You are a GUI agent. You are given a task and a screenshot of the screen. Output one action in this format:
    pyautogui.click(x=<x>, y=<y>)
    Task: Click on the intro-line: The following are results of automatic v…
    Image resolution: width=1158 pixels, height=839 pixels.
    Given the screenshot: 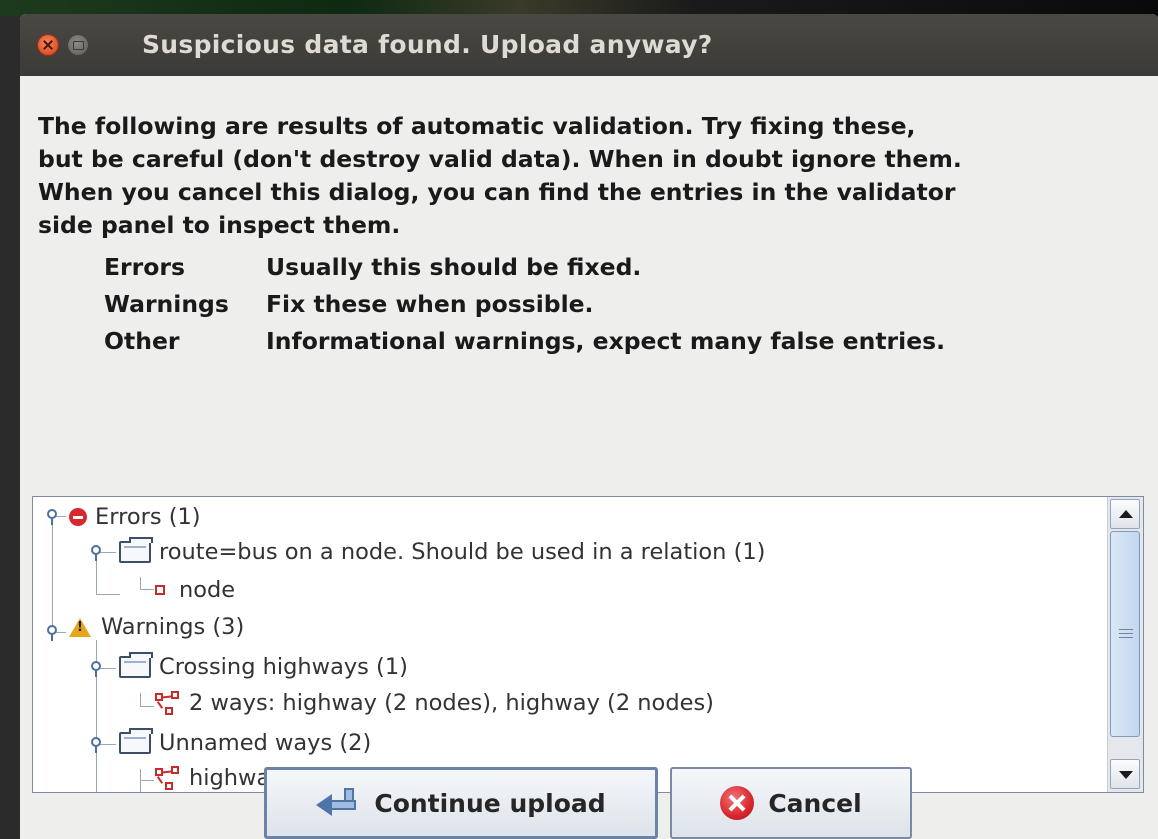 What is the action you would take?
    pyautogui.click(x=477, y=126)
    